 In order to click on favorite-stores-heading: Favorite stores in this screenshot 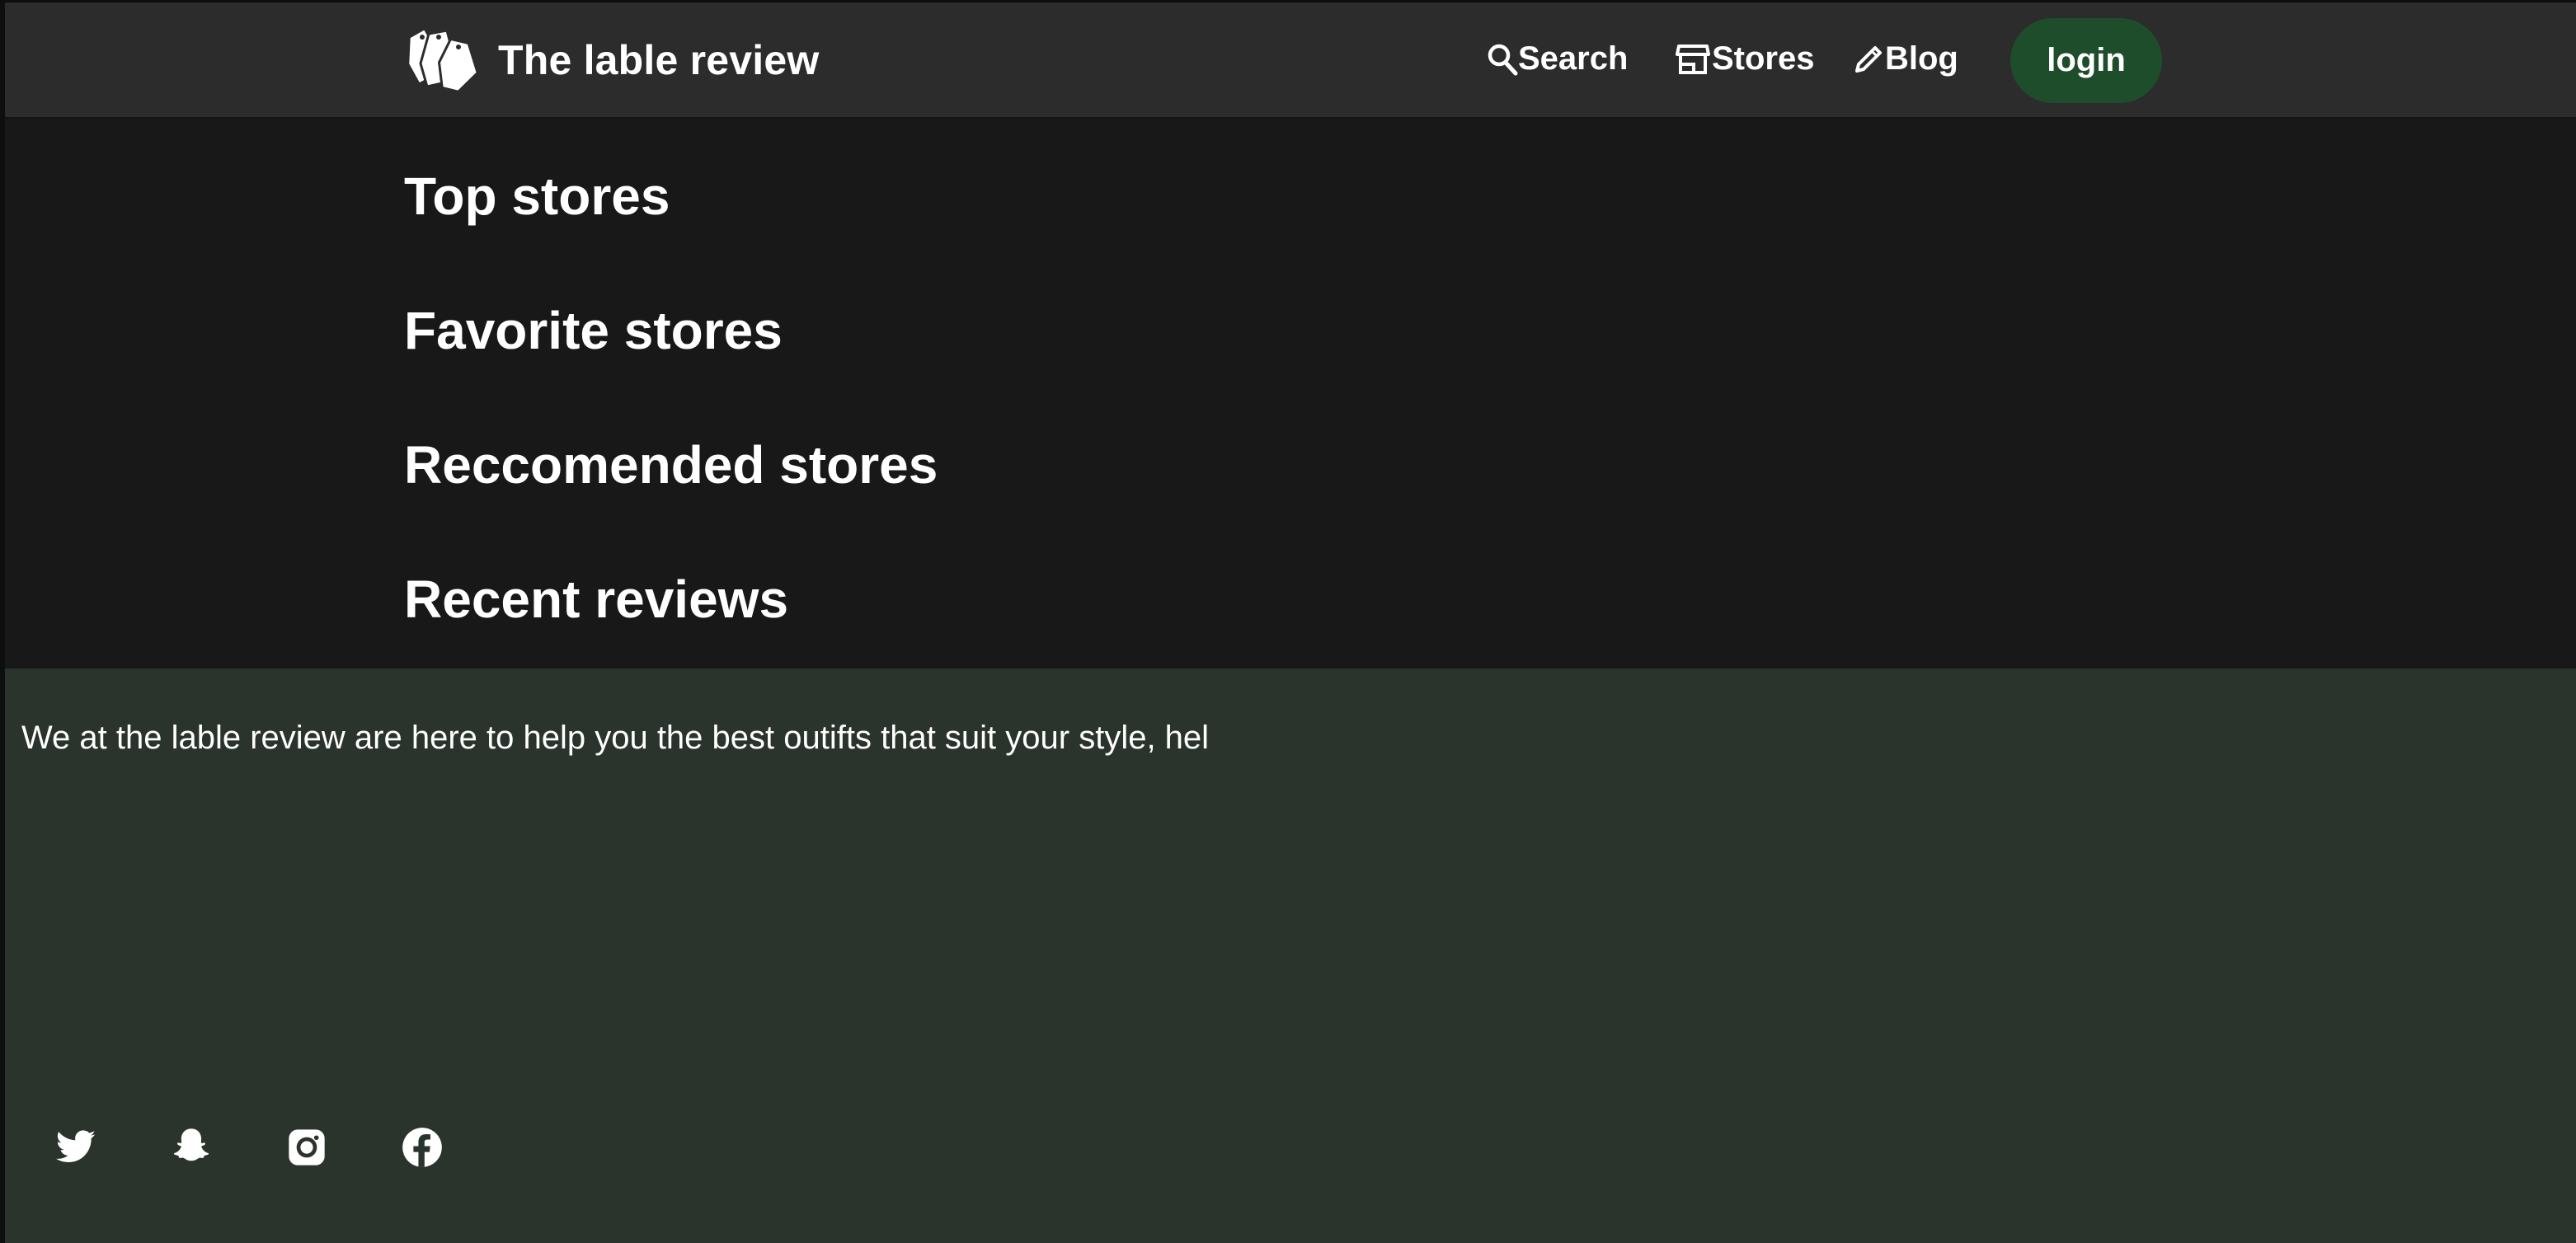, I will do `click(593, 330)`.